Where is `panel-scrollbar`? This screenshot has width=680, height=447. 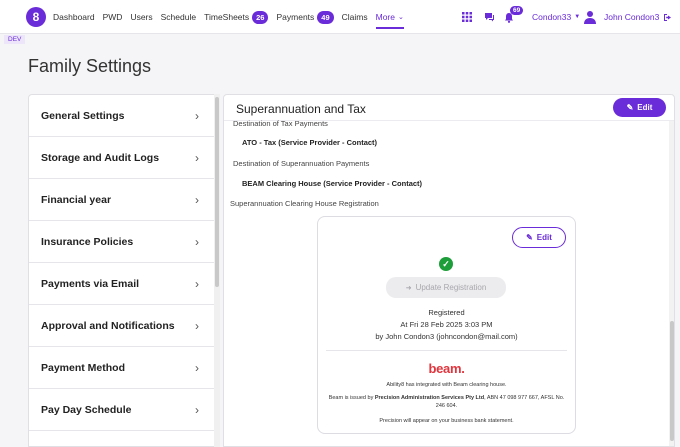 panel-scrollbar is located at coordinates (671, 283).